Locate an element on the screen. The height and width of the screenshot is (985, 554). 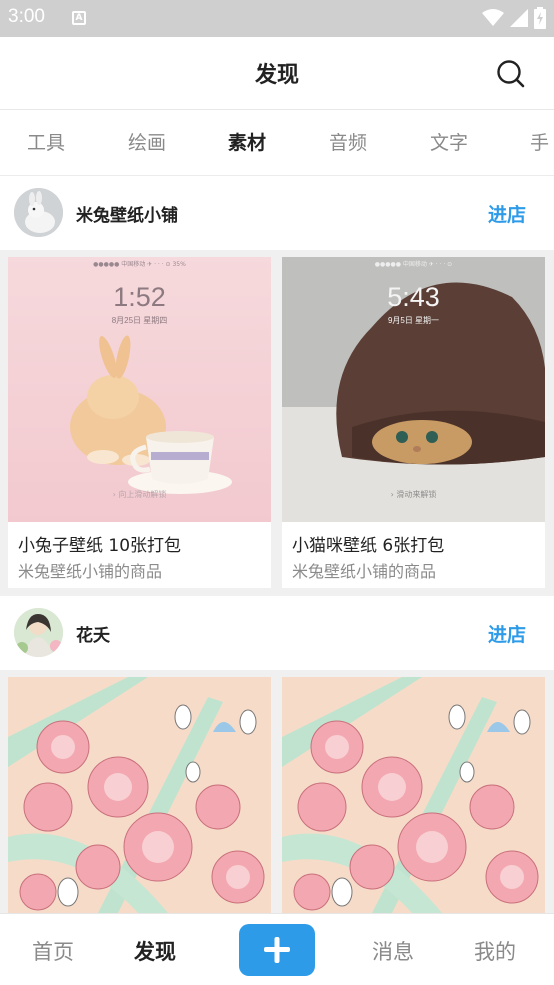
system-icons is located at coordinates (514, 18).